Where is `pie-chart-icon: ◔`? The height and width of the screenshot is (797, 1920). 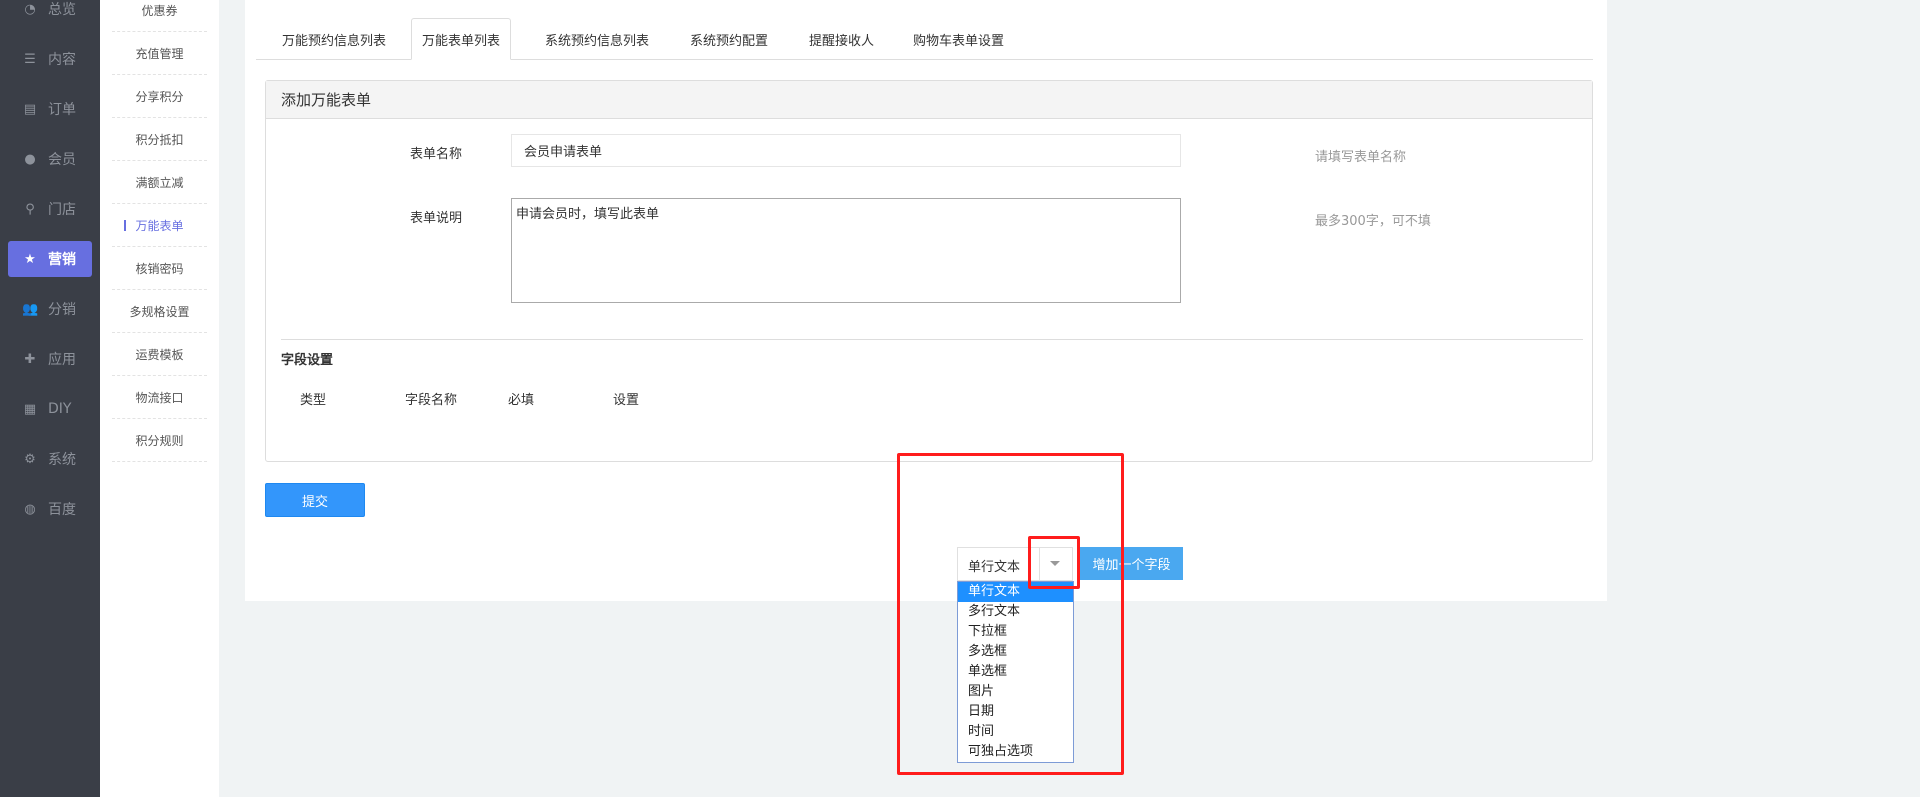 pie-chart-icon: ◔ is located at coordinates (30, 9).